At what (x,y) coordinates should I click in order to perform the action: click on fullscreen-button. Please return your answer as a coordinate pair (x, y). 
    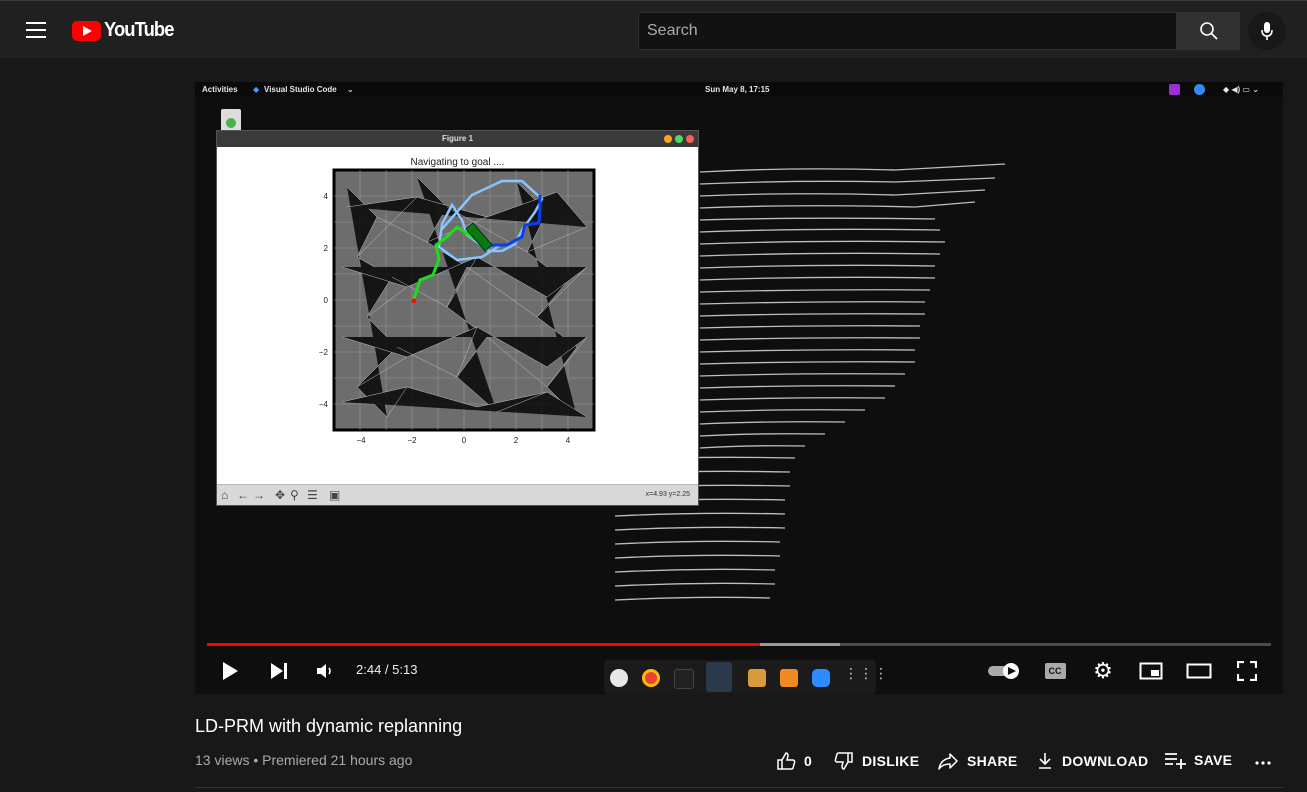
    Looking at the image, I should click on (1247, 671).